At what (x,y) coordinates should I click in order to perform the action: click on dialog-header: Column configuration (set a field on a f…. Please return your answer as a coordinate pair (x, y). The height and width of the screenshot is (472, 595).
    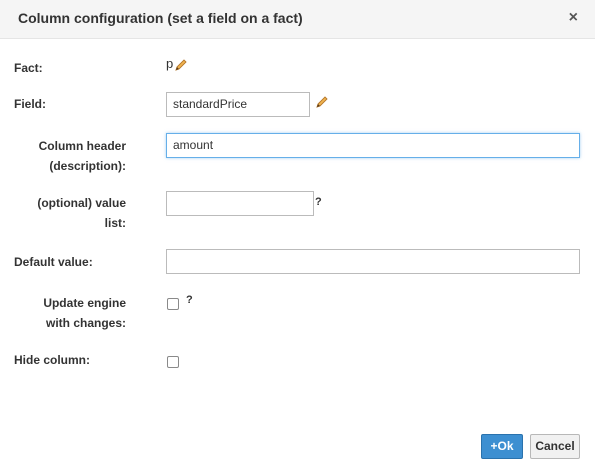
    Looking at the image, I should click on (297, 19).